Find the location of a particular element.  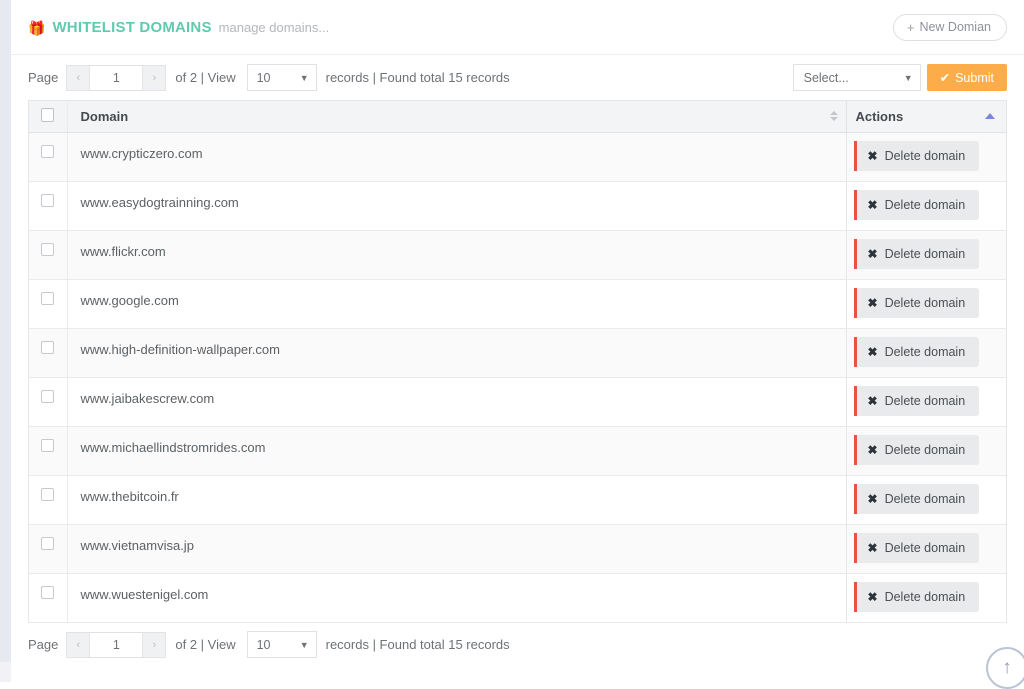

submit-button-label: Submit is located at coordinates (974, 77).